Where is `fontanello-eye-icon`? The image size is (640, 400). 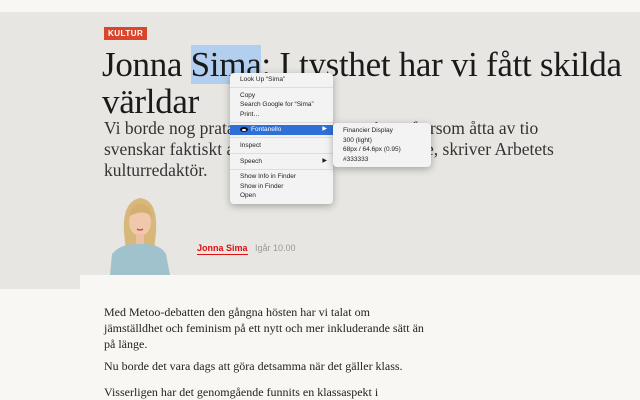
fontanello-eye-icon is located at coordinates (244, 130).